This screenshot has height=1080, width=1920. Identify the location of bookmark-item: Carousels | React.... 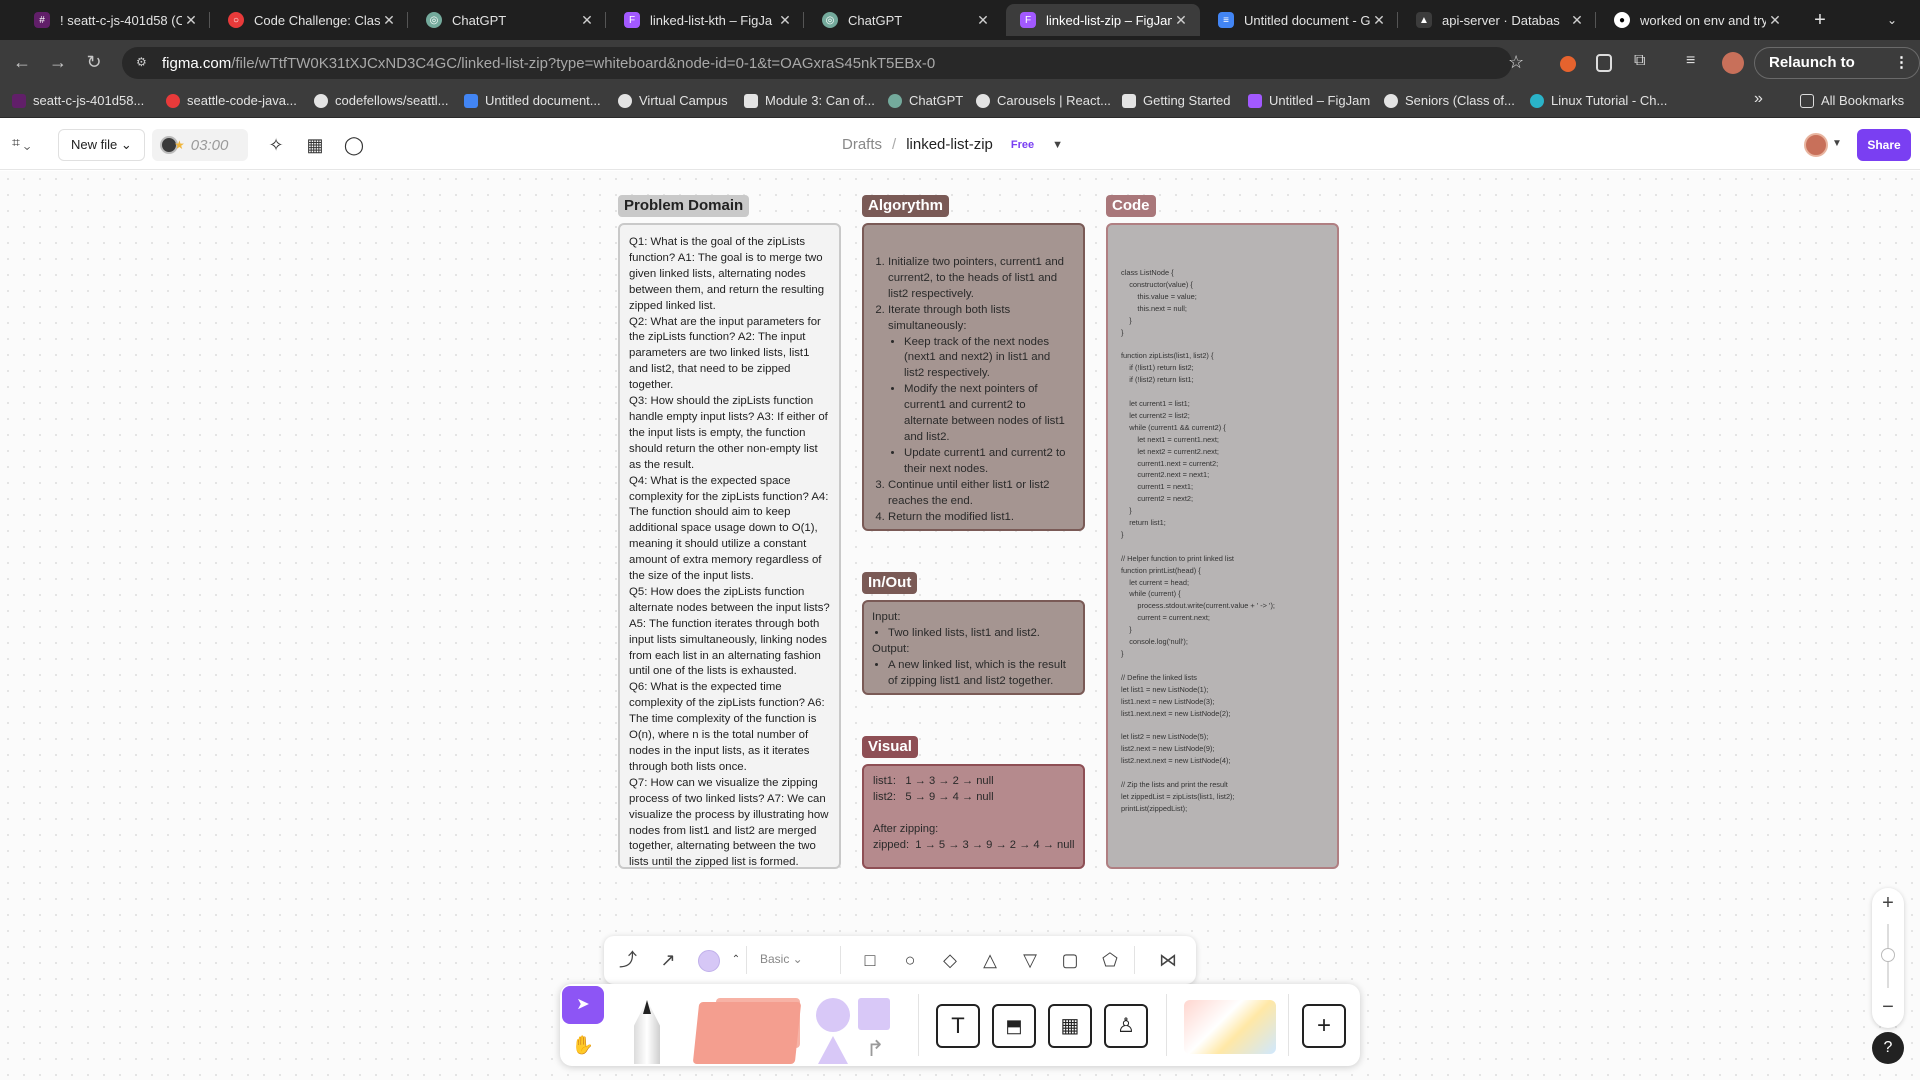
(1043, 100).